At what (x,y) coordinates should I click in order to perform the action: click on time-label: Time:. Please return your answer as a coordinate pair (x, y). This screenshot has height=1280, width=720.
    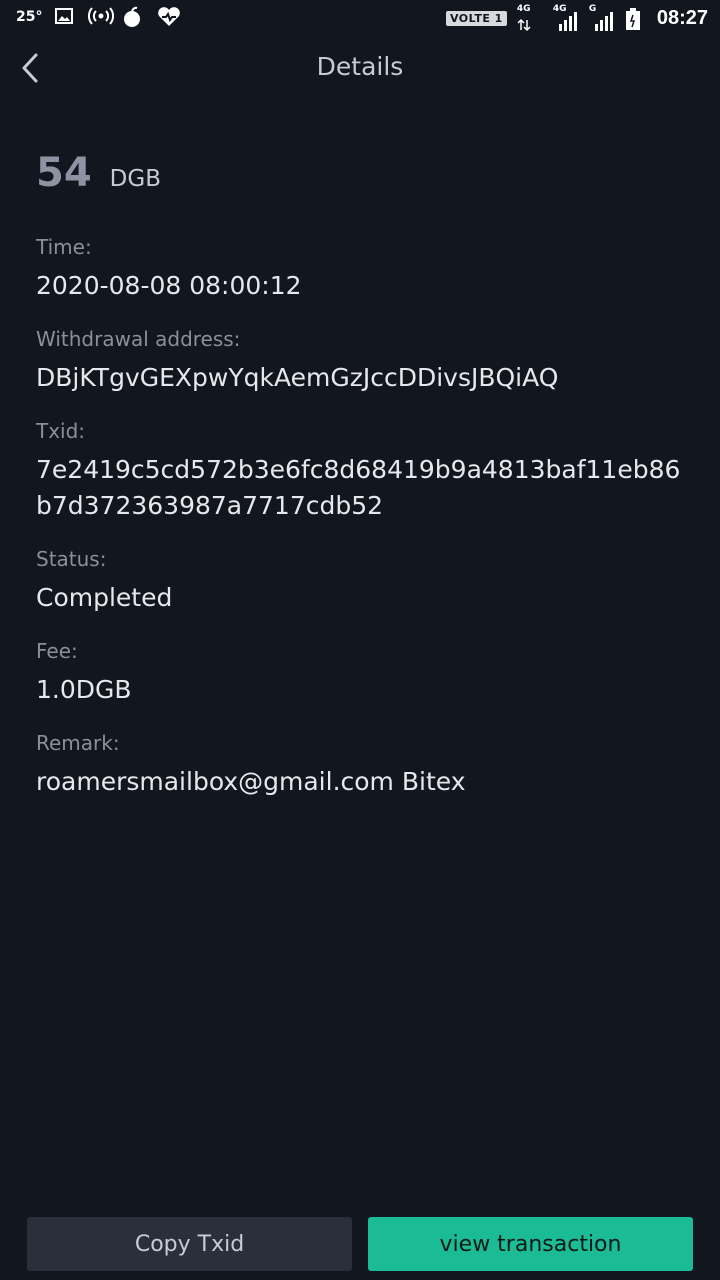
    Looking at the image, I should click on (64, 247).